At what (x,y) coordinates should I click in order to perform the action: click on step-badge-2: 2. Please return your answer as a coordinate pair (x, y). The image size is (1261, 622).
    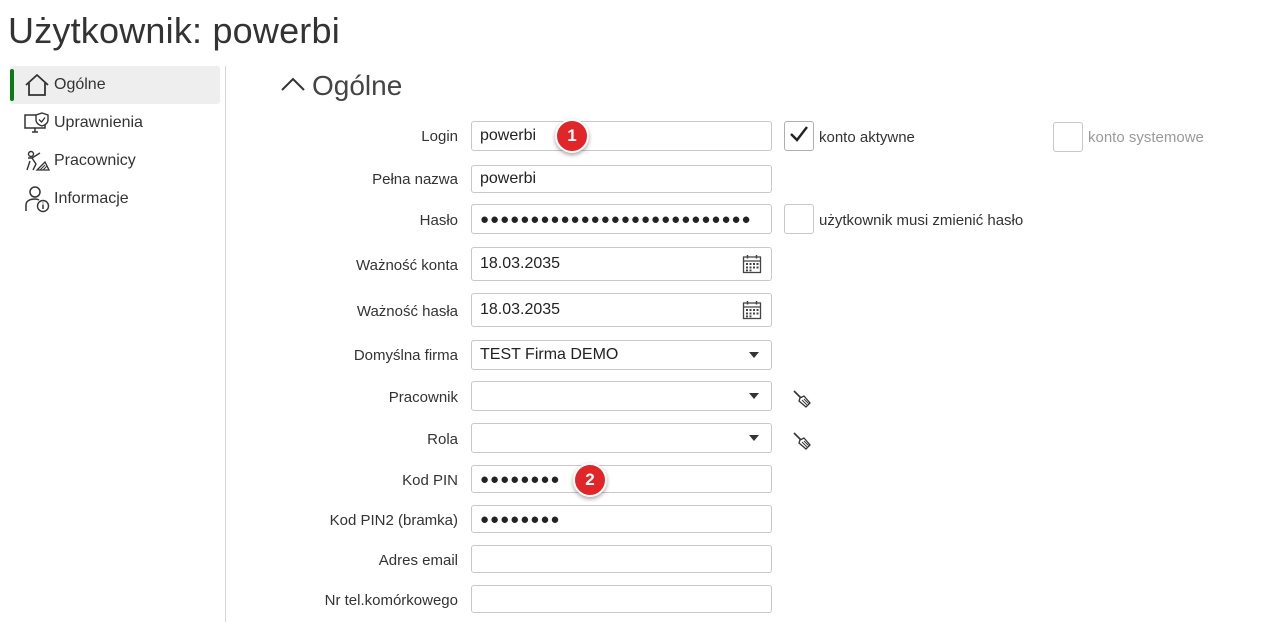
    Looking at the image, I should click on (590, 480).